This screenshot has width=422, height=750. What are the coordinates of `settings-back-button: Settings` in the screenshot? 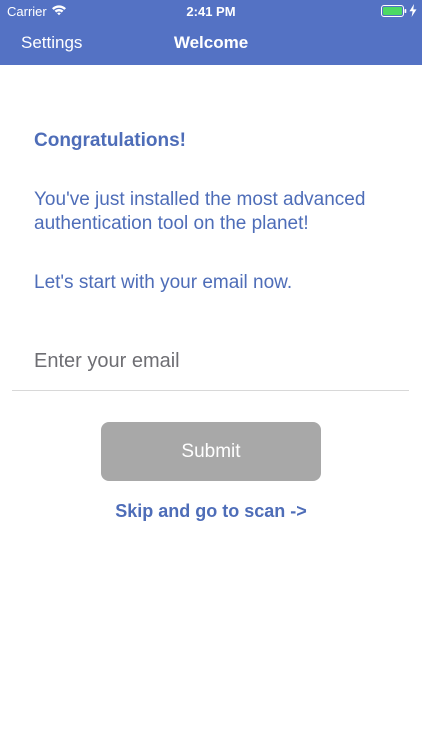 It's located at (51, 43).